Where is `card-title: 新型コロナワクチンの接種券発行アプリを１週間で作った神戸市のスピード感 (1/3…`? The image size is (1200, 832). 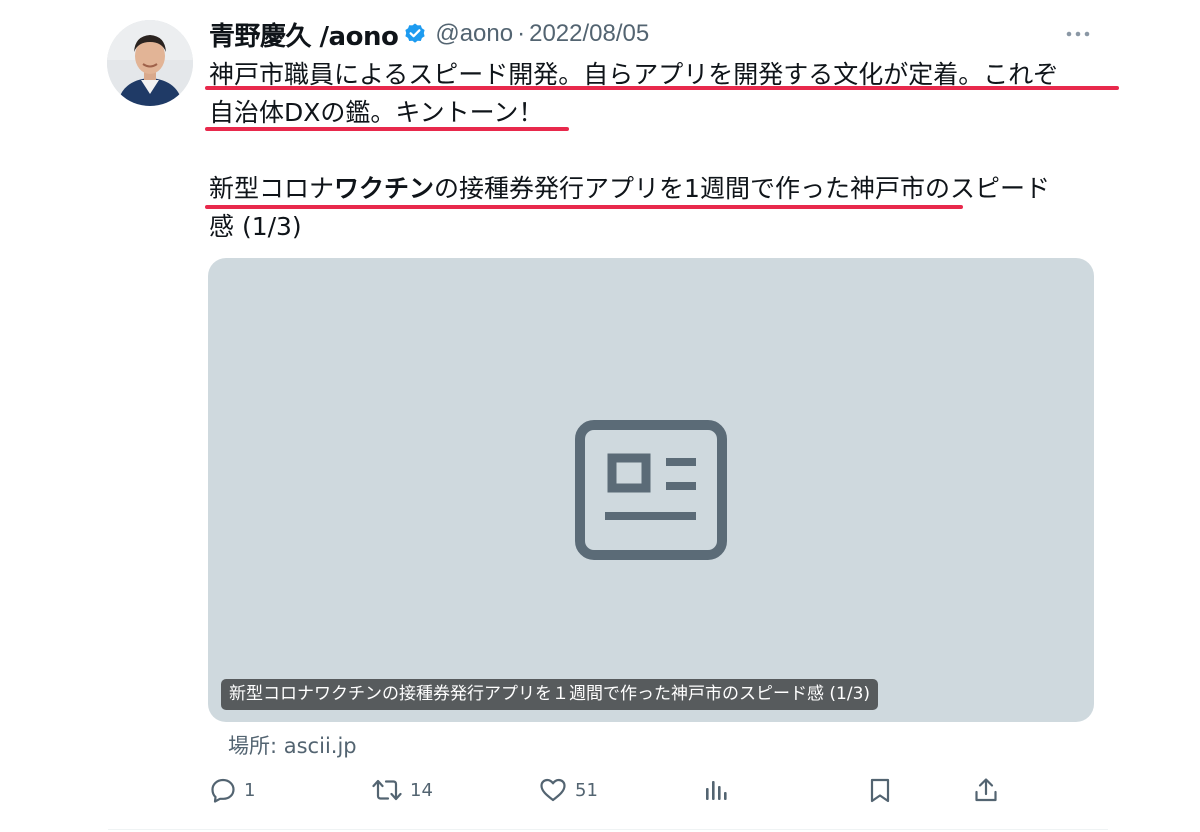
card-title: 新型コロナワクチンの接種券発行アプリを１週間で作った神戸市のスピード感 (1/3… is located at coordinates (550, 694).